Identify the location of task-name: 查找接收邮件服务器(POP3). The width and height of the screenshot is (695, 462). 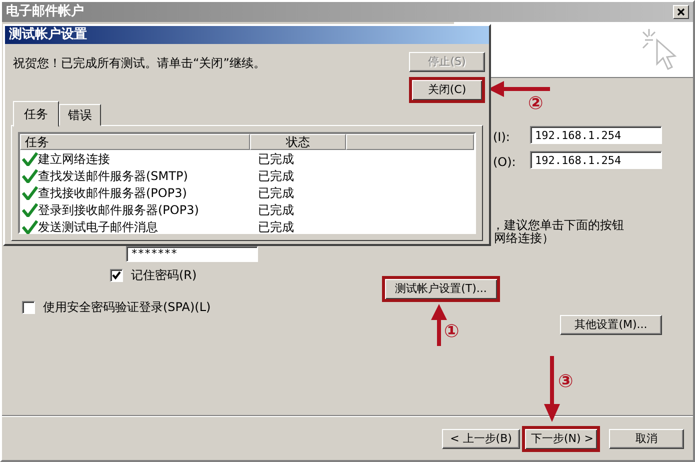
(112, 193).